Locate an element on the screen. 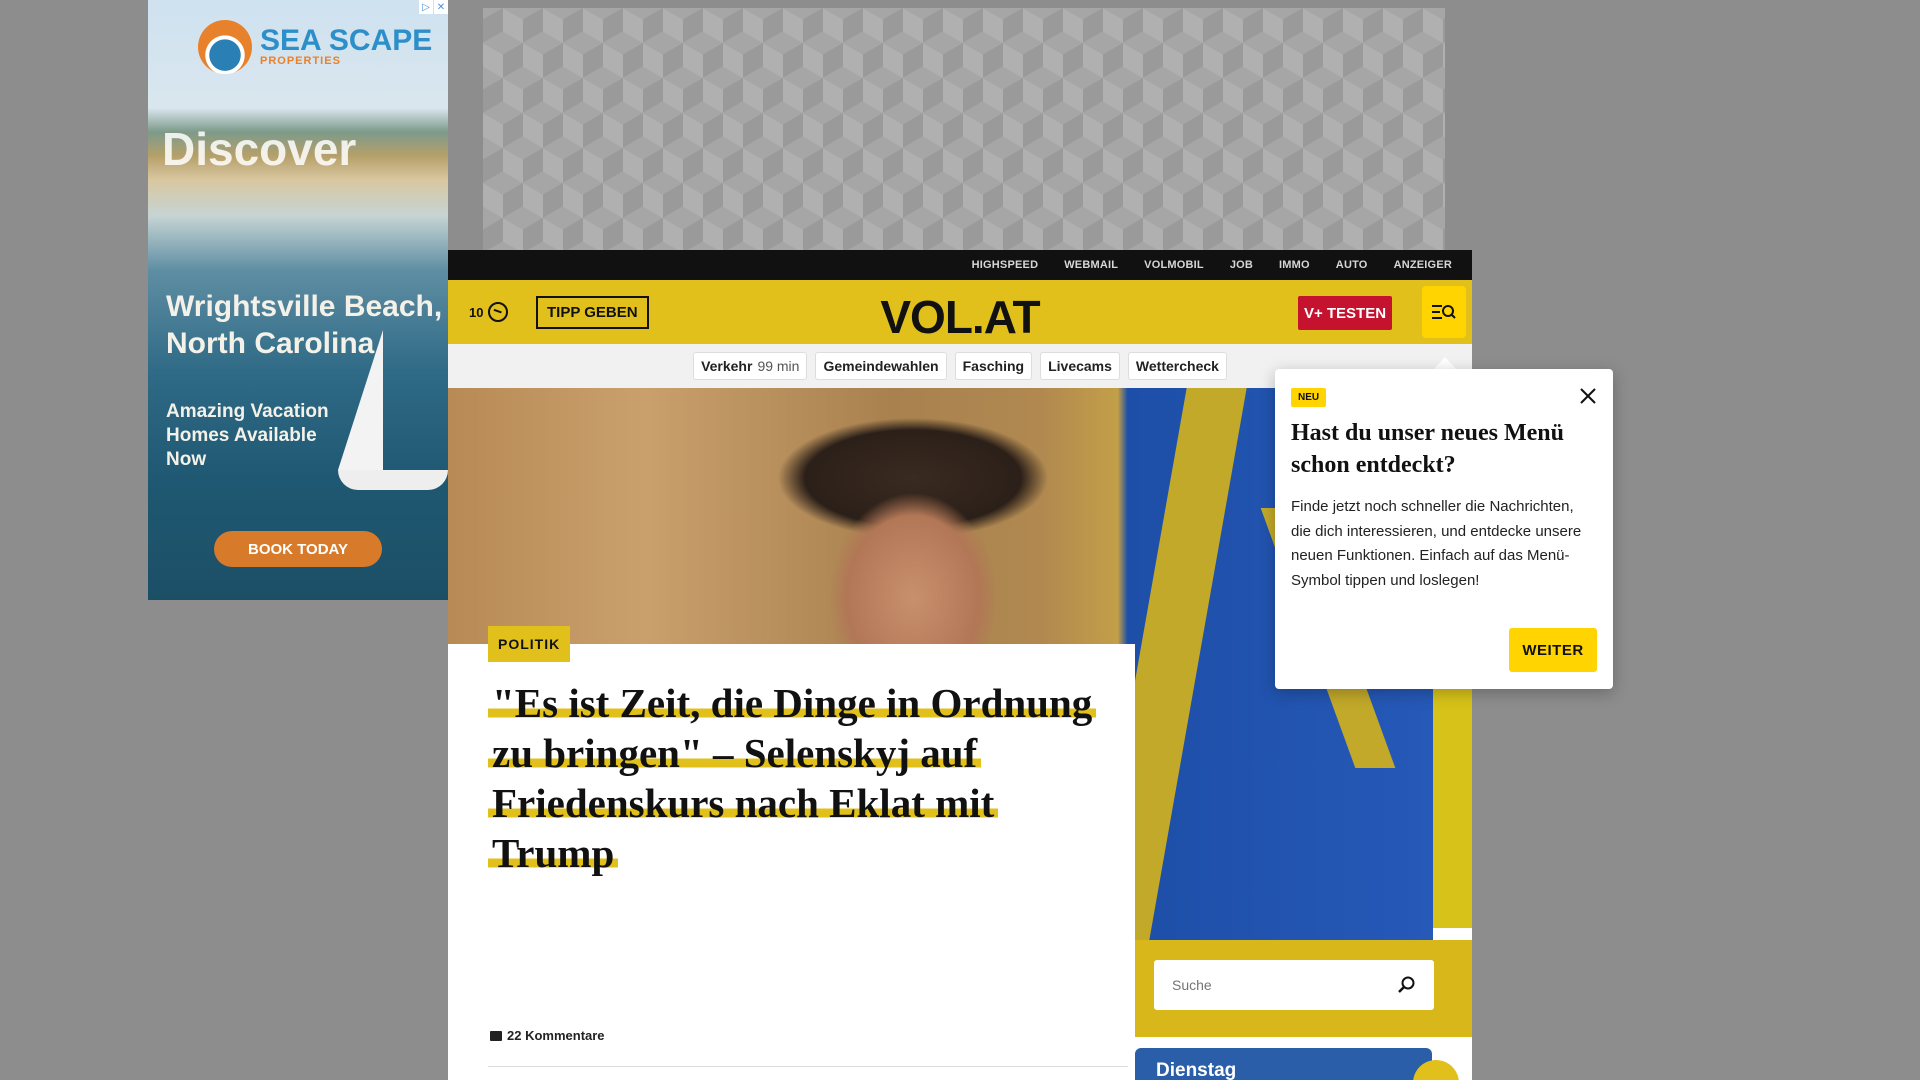 The height and width of the screenshot is (1080, 1920). search-field is located at coordinates (1294, 985).